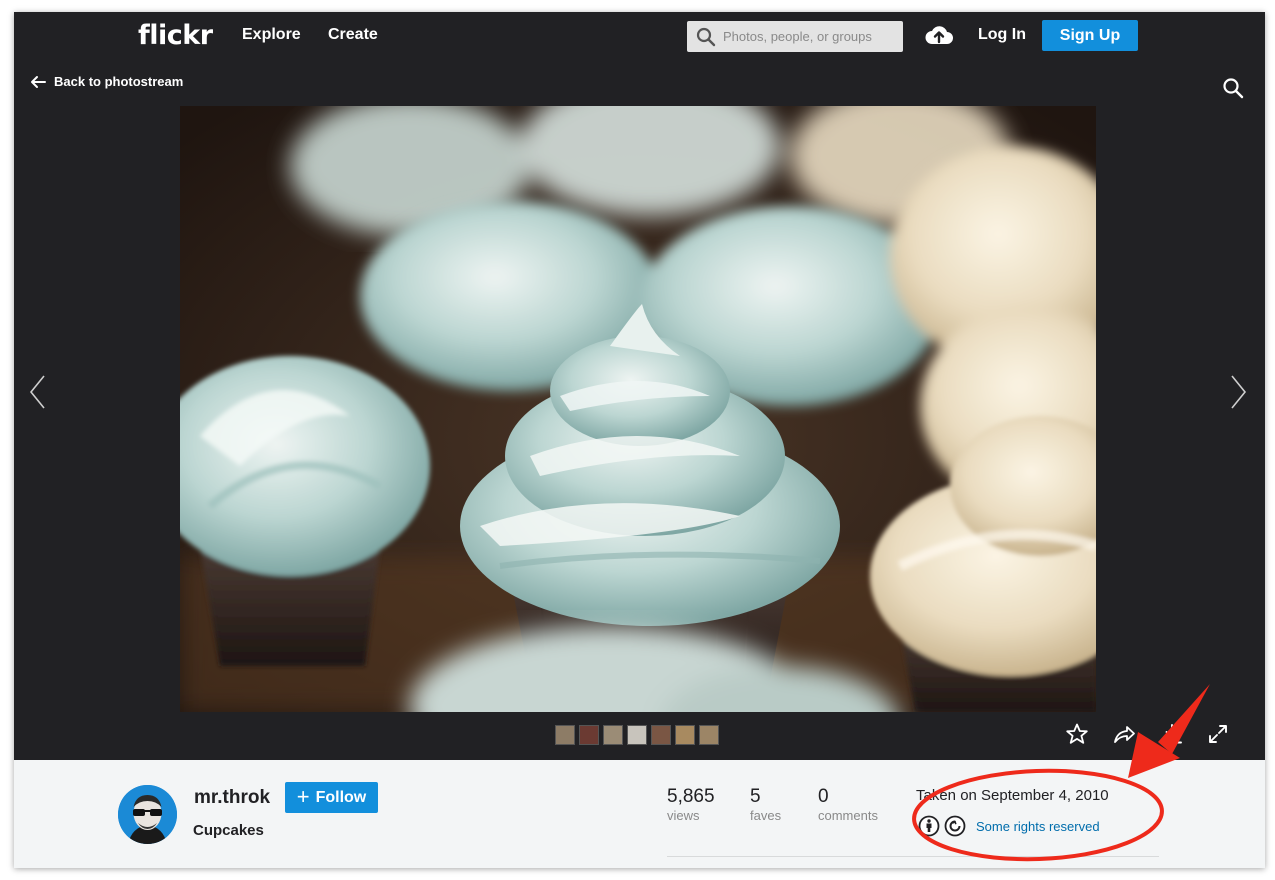 This screenshot has height=880, width=1275. What do you see at coordinates (1002, 35) in the screenshot?
I see `login-link: Log In` at bounding box center [1002, 35].